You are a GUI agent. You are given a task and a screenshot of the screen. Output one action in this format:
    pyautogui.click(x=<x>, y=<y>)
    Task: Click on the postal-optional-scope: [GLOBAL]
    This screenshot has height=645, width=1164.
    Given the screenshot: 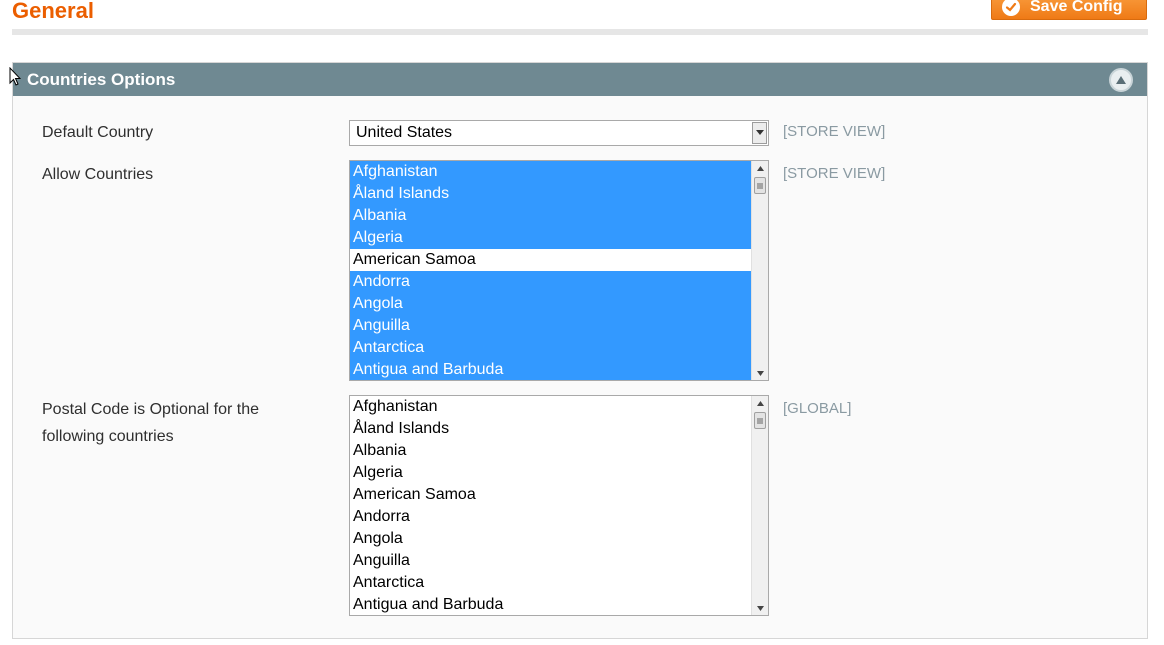 What is the action you would take?
    pyautogui.click(x=817, y=408)
    